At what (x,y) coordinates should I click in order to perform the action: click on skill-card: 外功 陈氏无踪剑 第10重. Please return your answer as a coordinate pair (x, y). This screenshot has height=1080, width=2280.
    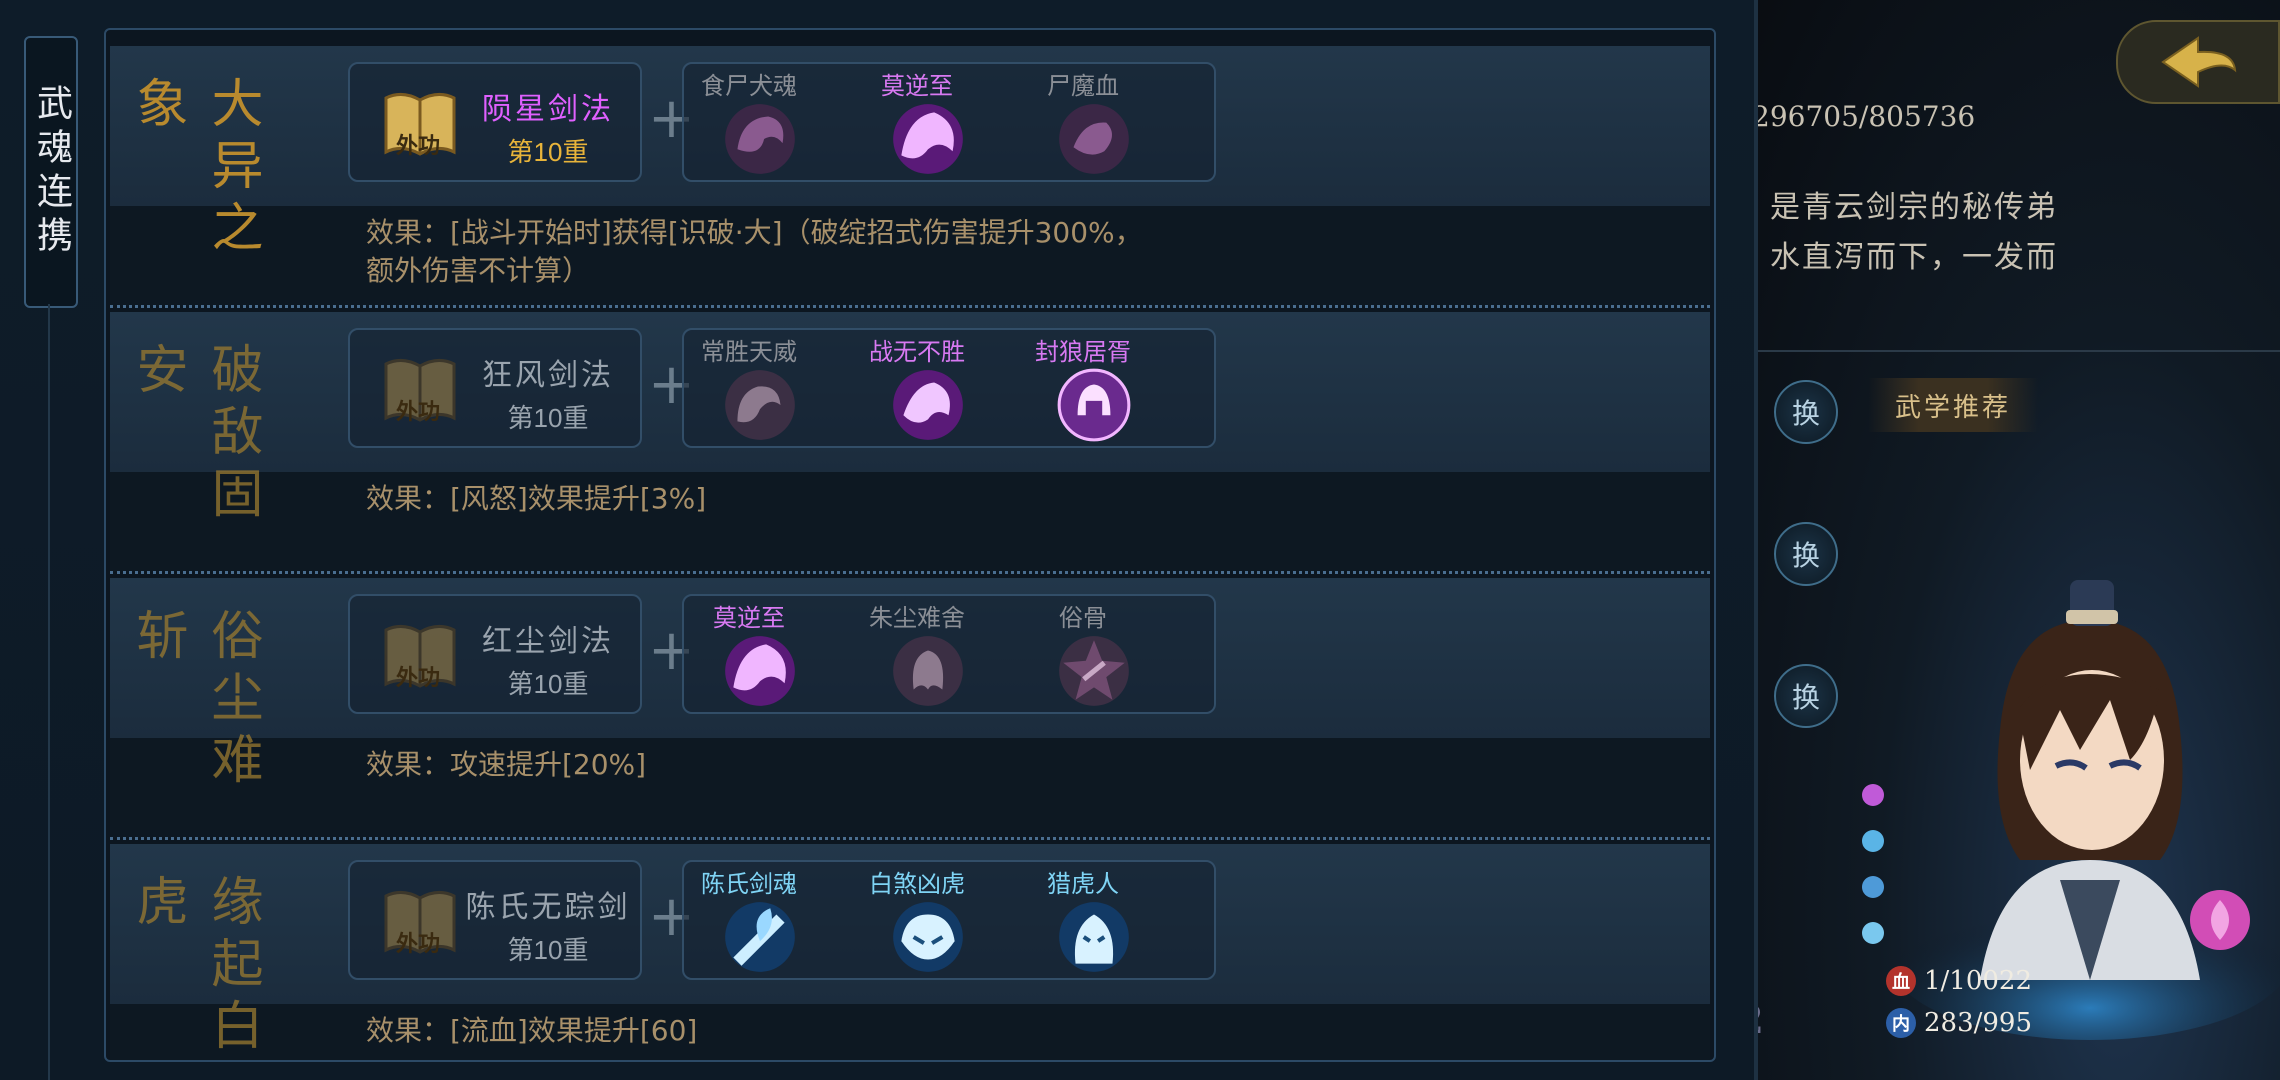
    Looking at the image, I should click on (495, 920).